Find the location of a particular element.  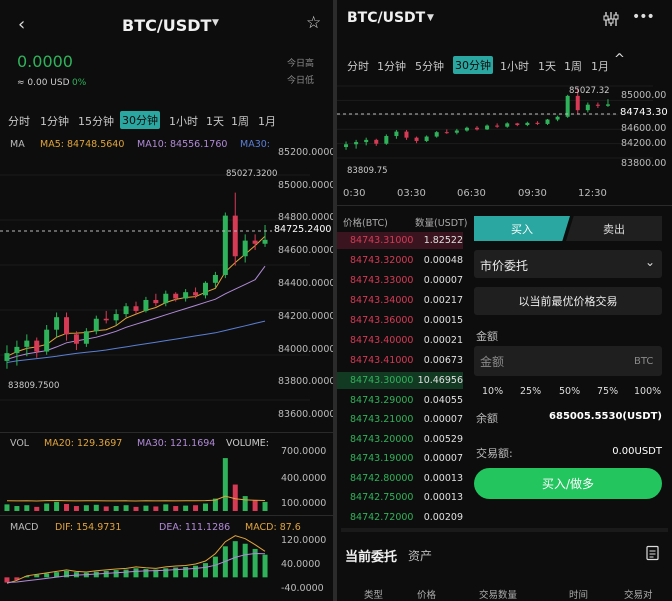

tab-current-orders: 当前委托 is located at coordinates (371, 555).